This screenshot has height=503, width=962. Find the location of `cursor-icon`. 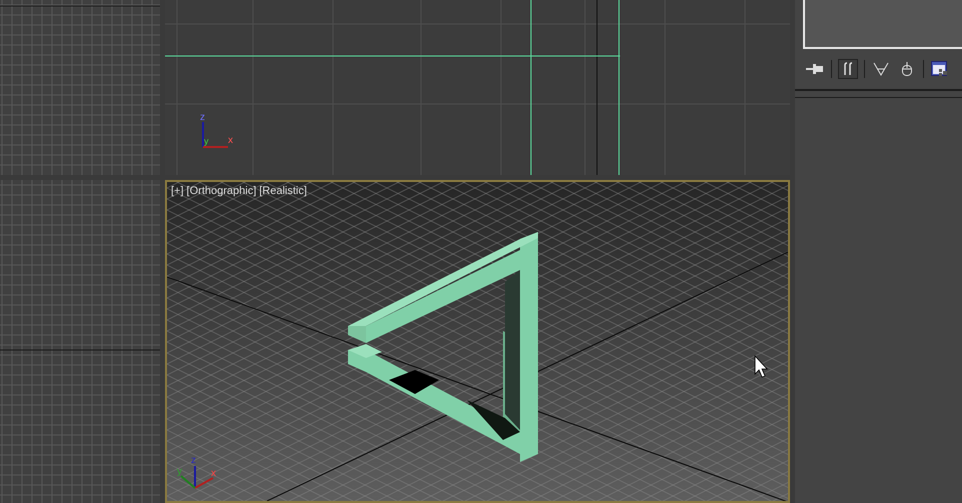

cursor-icon is located at coordinates (761, 366).